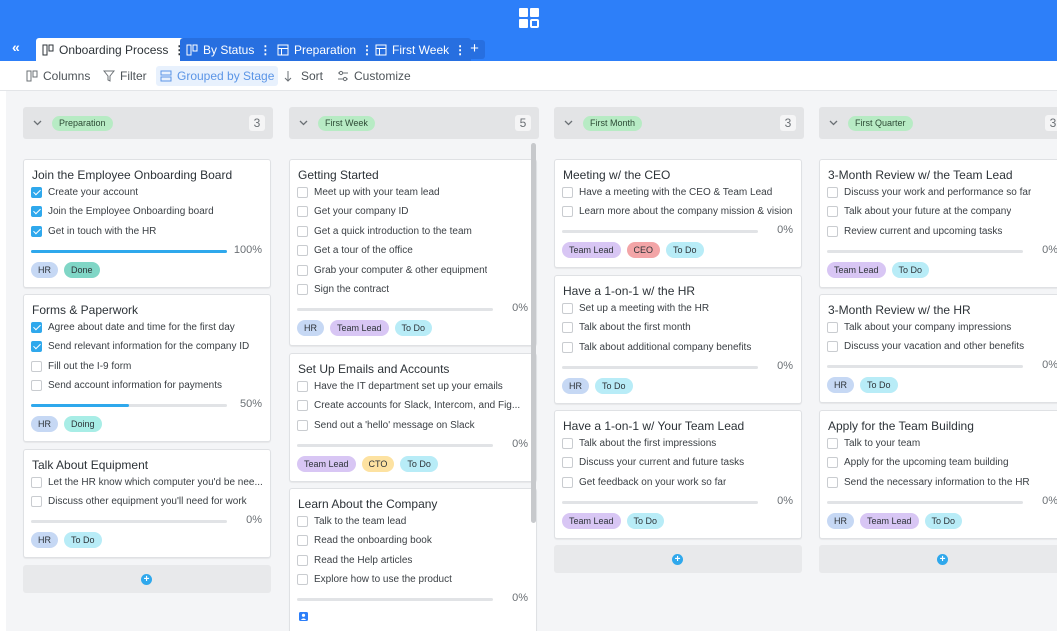 The height and width of the screenshot is (631, 1057). What do you see at coordinates (325, 49) in the screenshot?
I see `tab-preparation: Preparation ⋮` at bounding box center [325, 49].